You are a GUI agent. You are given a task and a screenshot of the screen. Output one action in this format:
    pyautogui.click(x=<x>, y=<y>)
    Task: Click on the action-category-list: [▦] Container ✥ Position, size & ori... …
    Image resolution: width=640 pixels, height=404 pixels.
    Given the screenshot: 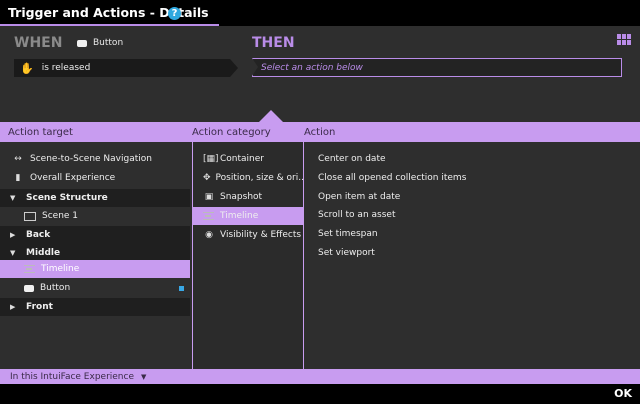 What is the action you would take?
    pyautogui.click(x=248, y=255)
    